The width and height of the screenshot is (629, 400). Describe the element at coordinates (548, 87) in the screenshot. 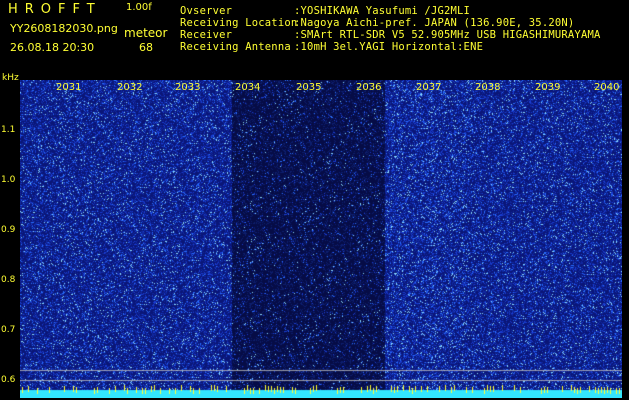

I see `x-tick-label: 2039` at that location.